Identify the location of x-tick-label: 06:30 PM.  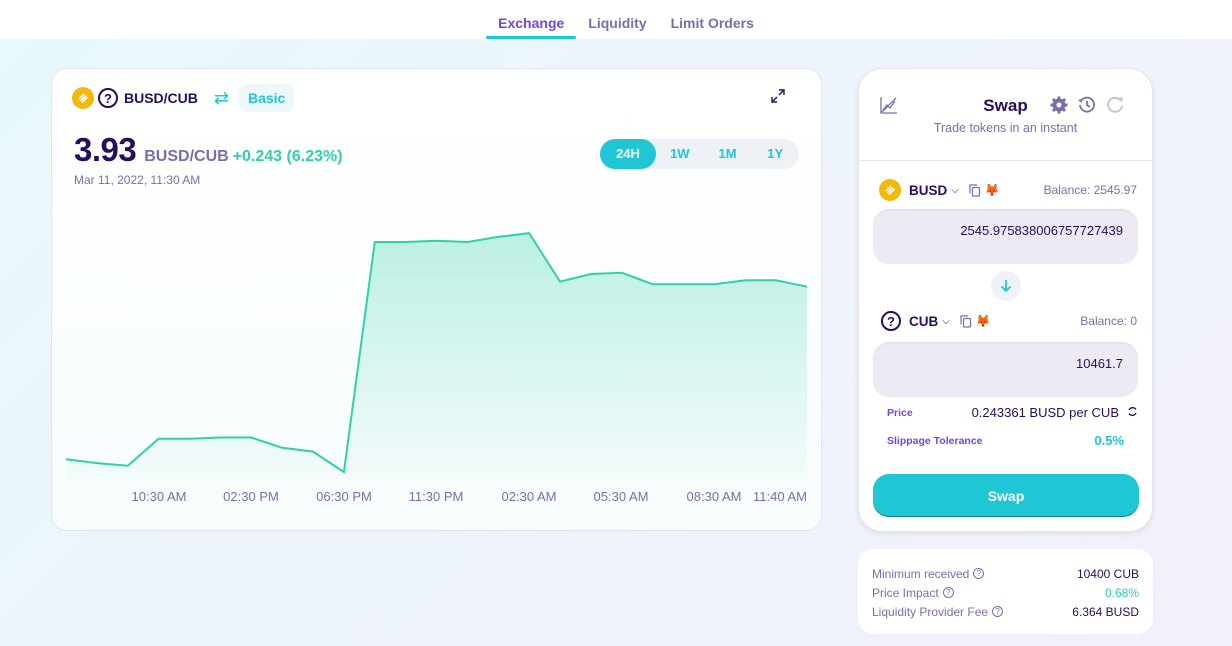
(344, 496).